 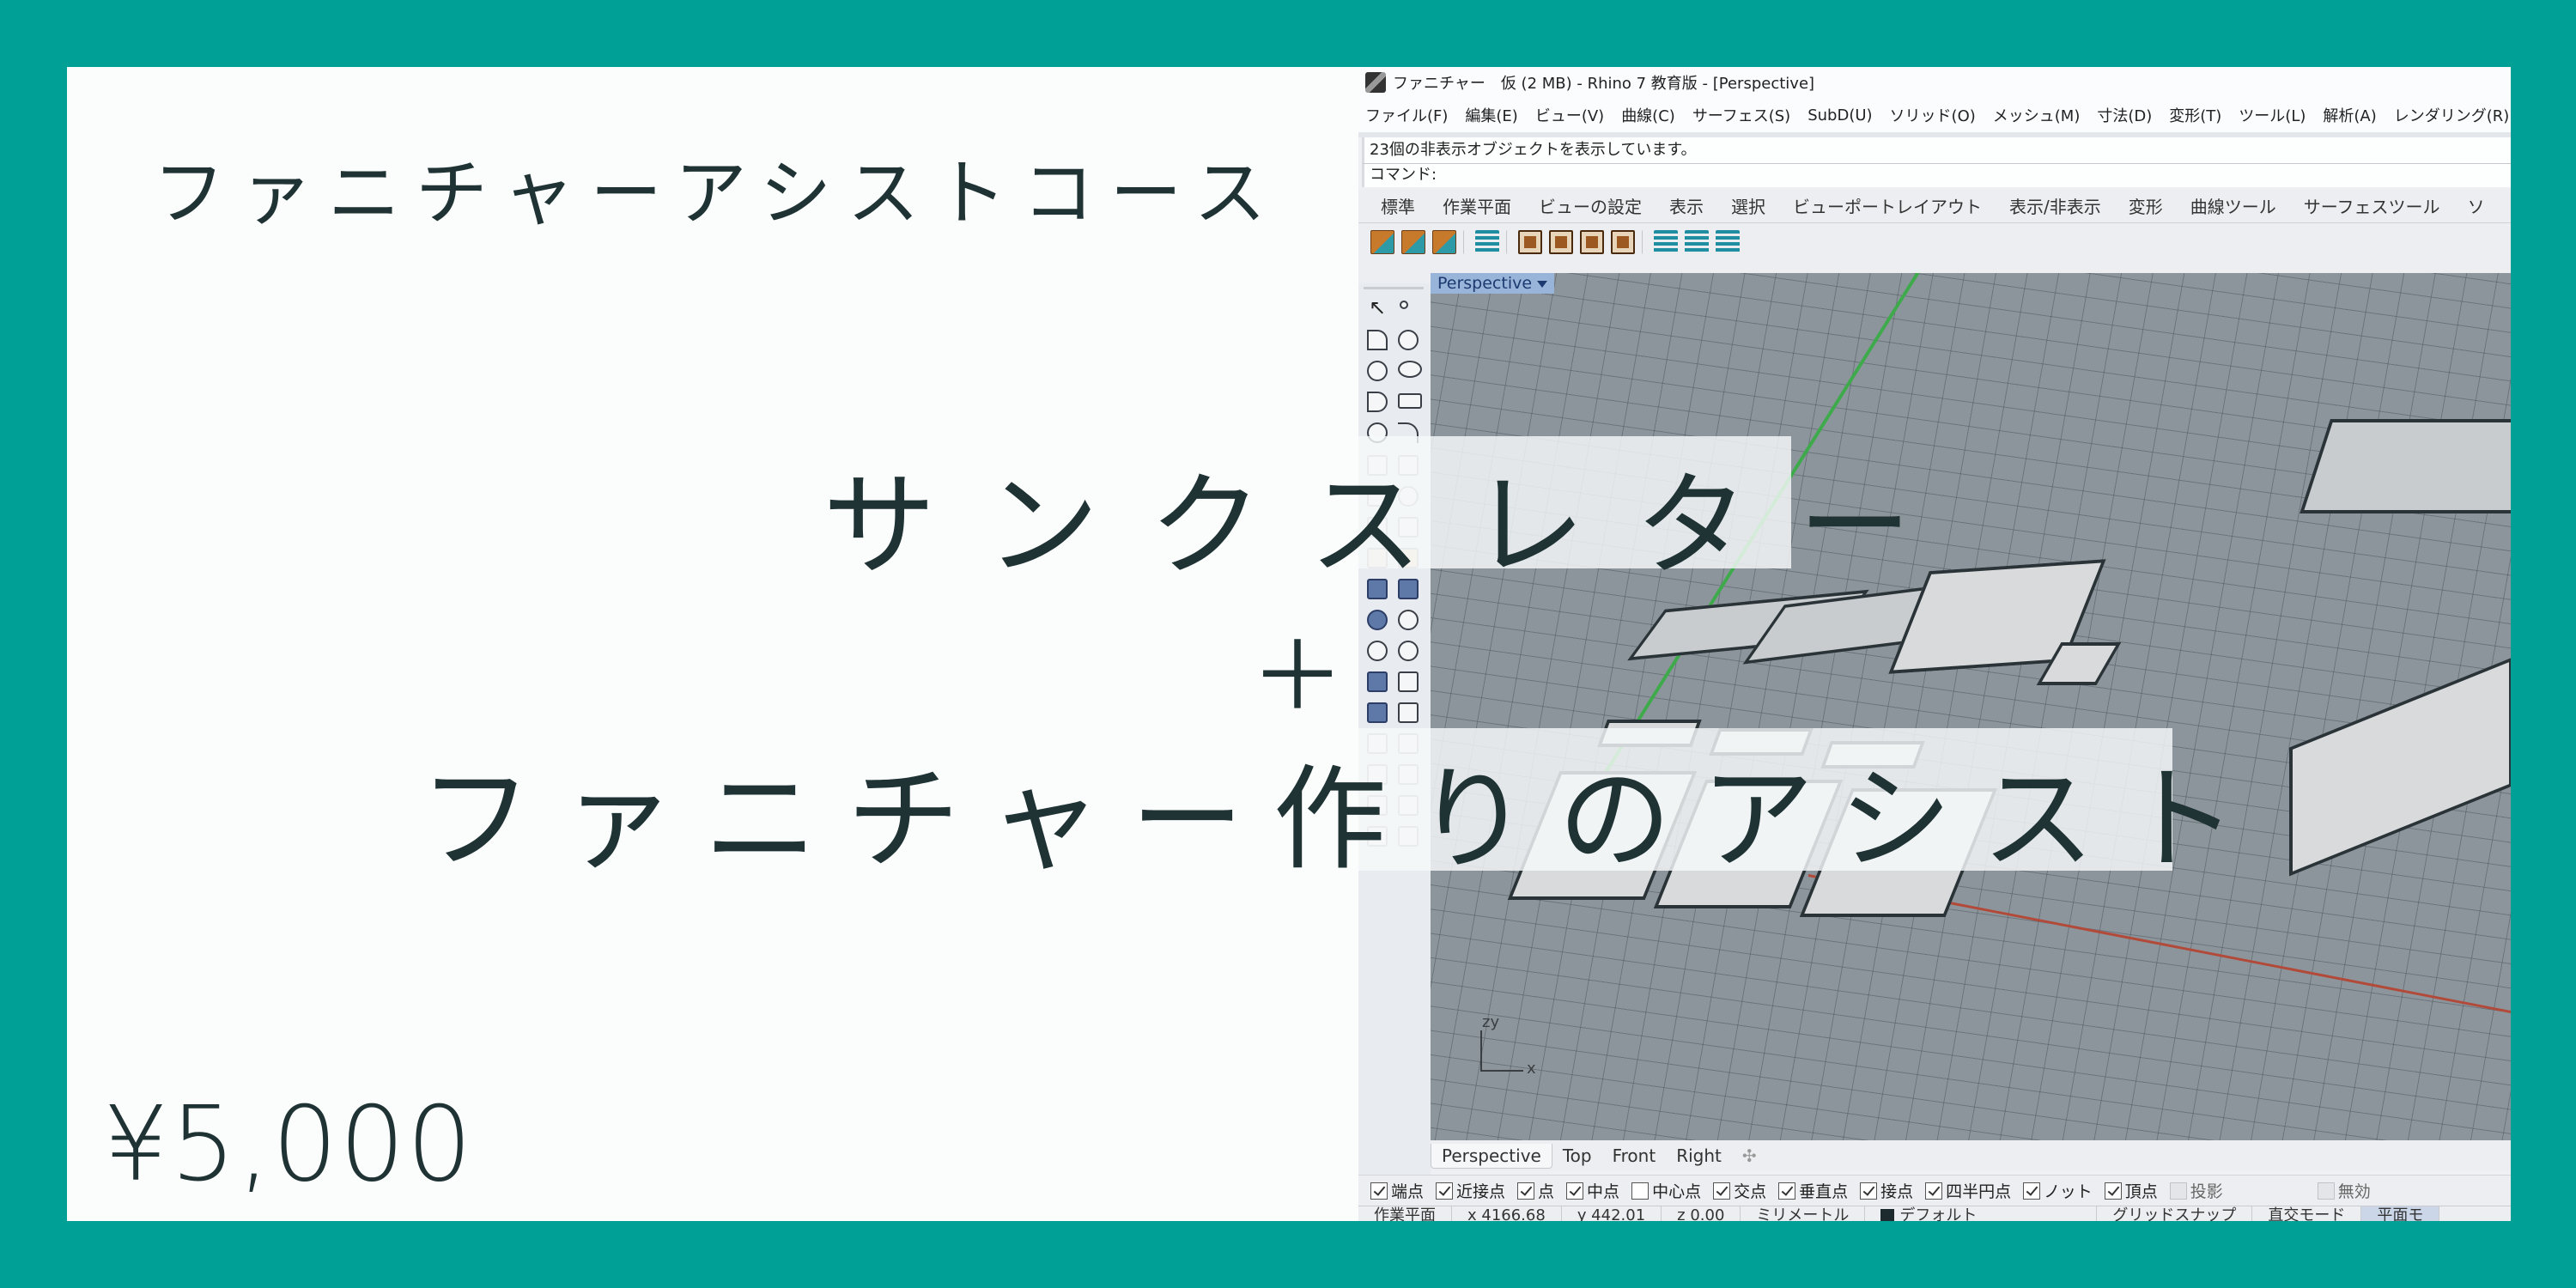 What do you see at coordinates (1592, 1191) in the screenshot?
I see `osnap-mid: 中点` at bounding box center [1592, 1191].